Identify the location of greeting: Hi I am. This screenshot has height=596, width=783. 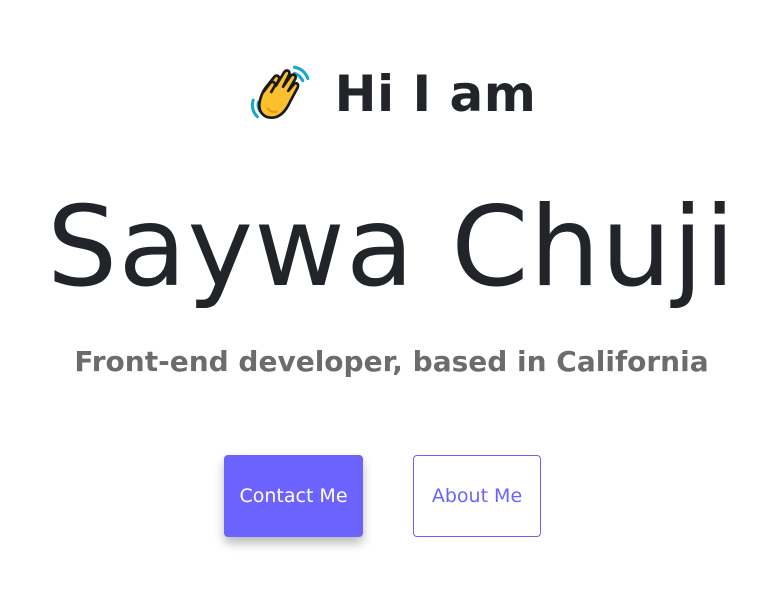
(391, 94).